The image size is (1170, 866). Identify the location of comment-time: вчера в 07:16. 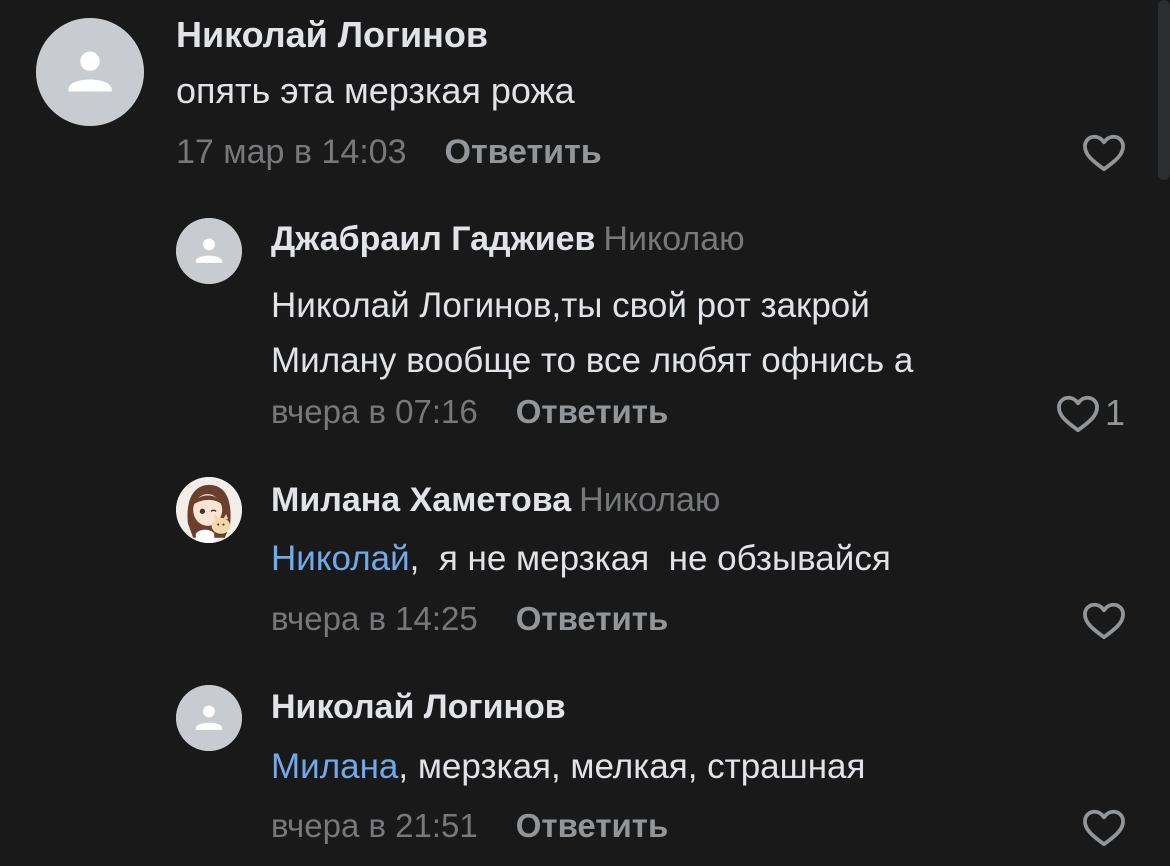
(374, 411).